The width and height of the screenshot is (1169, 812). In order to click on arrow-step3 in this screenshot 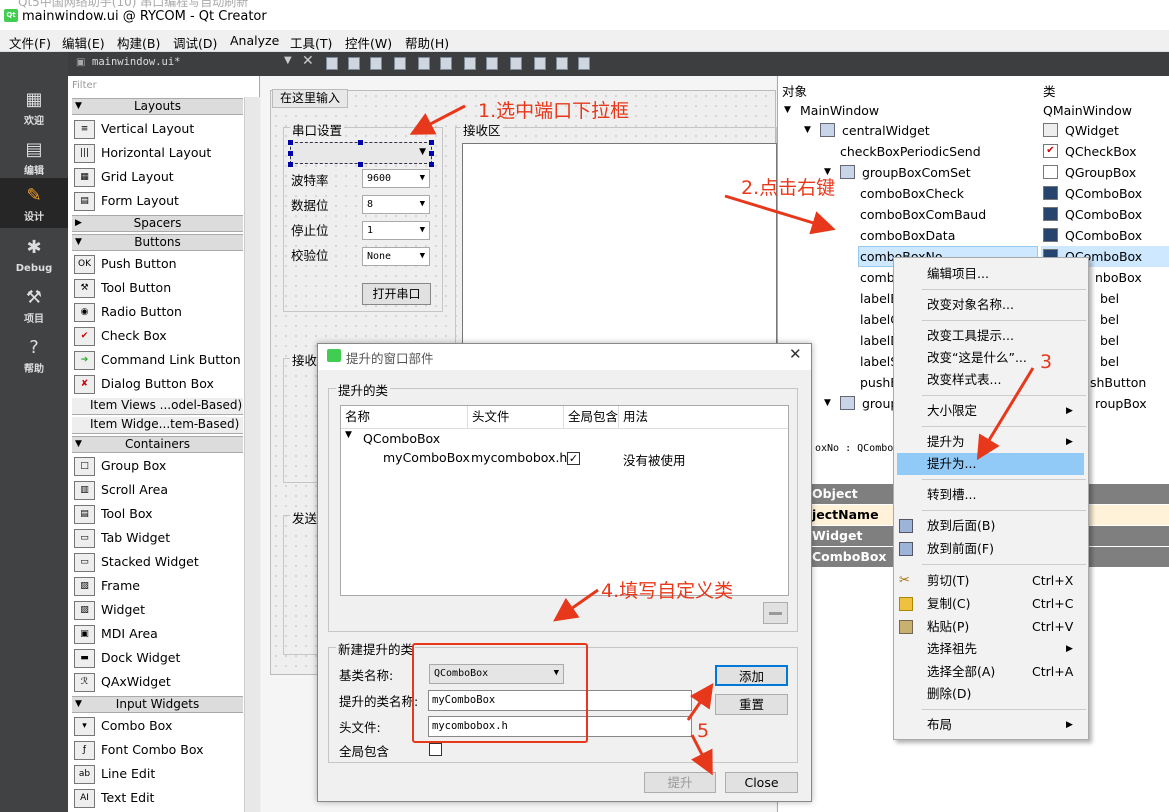, I will do `click(1005, 414)`.